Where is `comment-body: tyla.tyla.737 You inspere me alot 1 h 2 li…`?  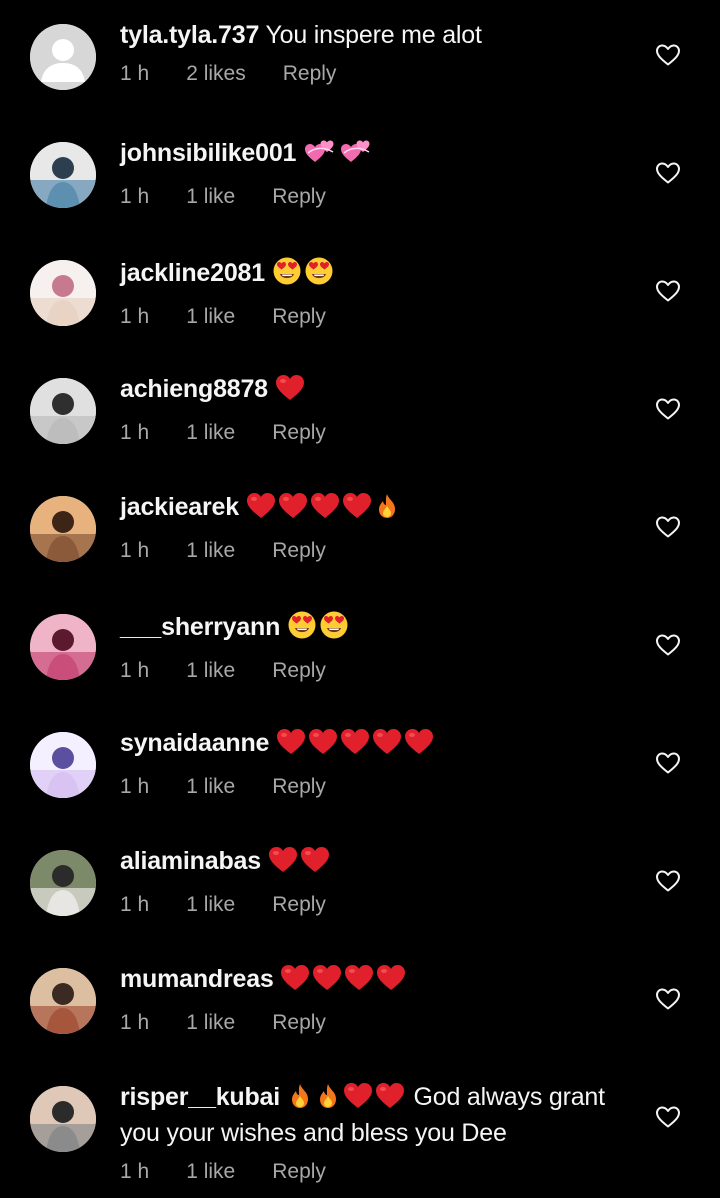
comment-body: tyla.tyla.737 You inspere me alot 1 h 2 li… is located at coordinates (380, 53).